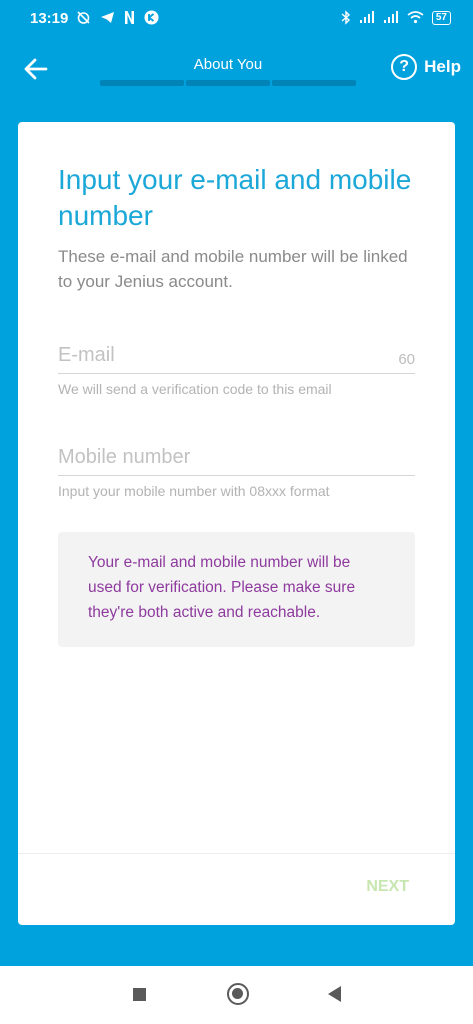  What do you see at coordinates (415, 17) in the screenshot?
I see `wifi-icon` at bounding box center [415, 17].